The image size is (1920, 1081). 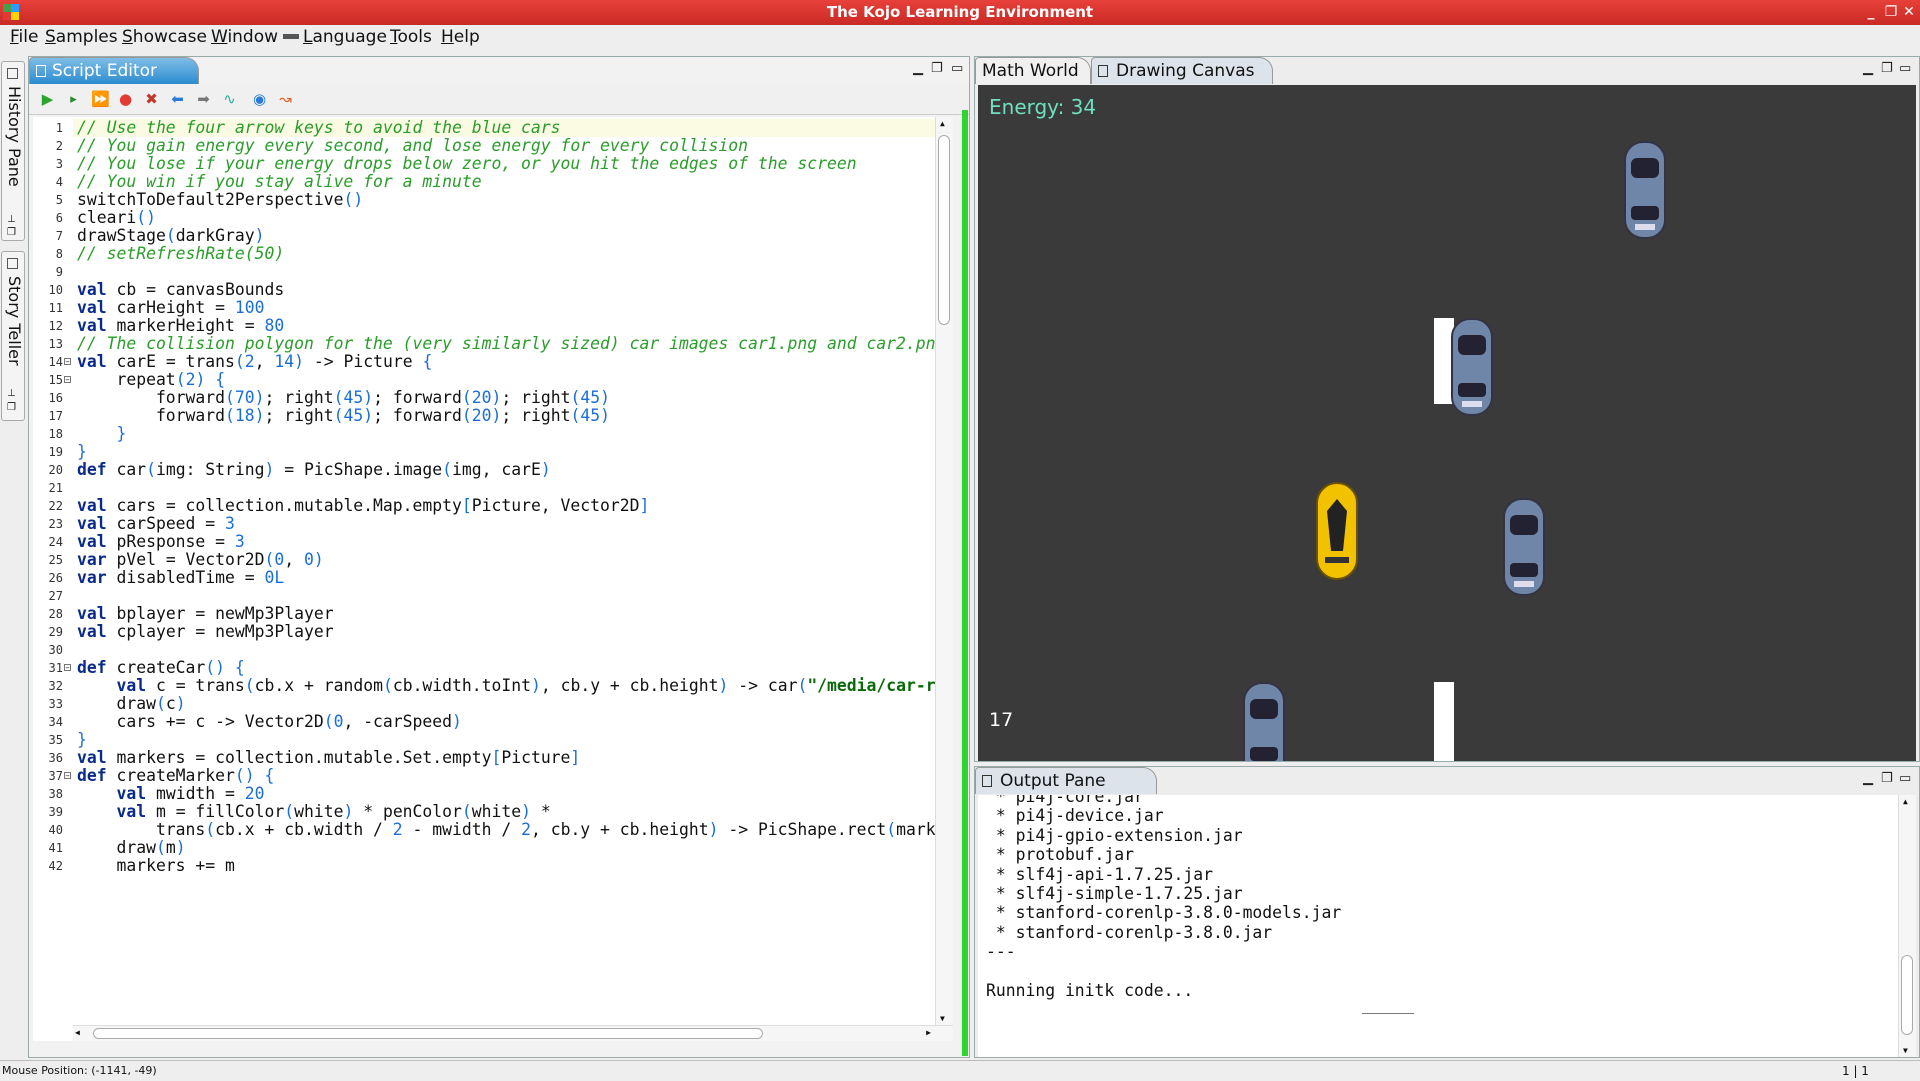 What do you see at coordinates (125, 99) in the screenshot?
I see `stop-icon: ●` at bounding box center [125, 99].